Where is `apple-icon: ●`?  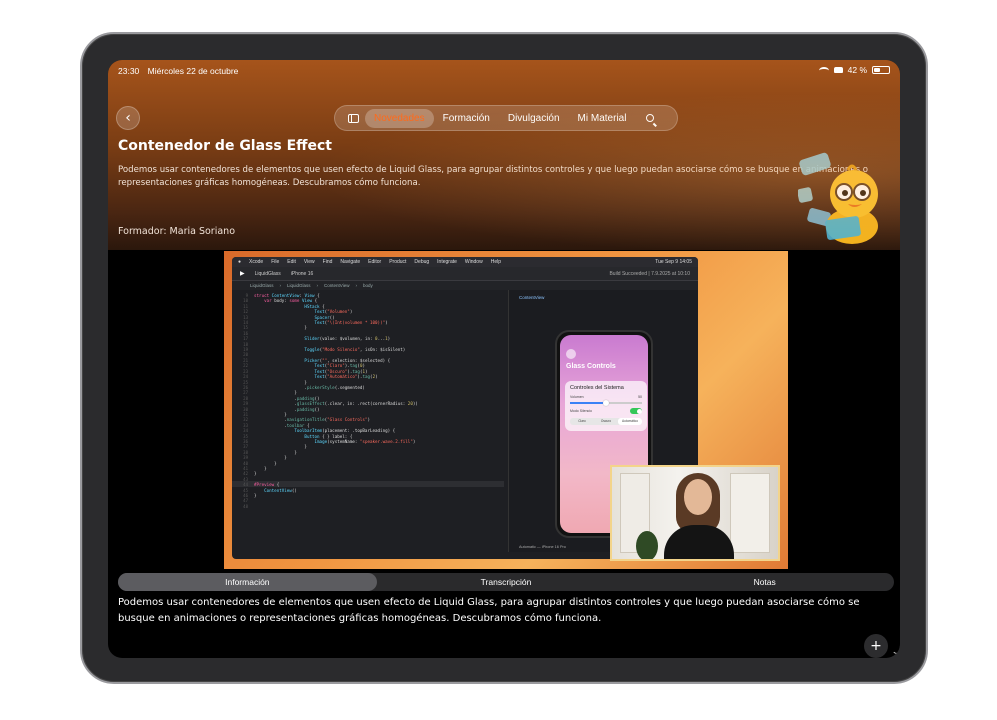
apple-icon: ● is located at coordinates (240, 262).